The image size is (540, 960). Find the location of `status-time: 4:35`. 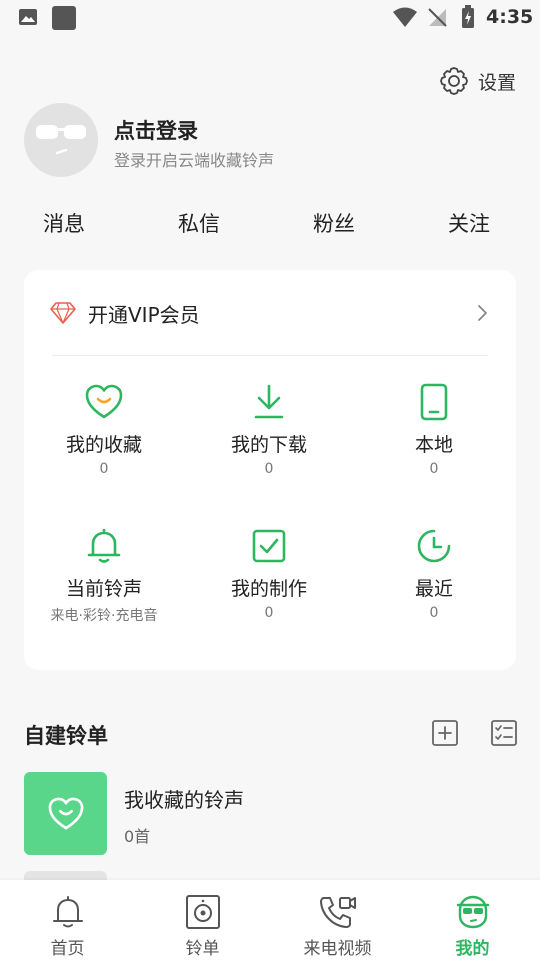

status-time: 4:35 is located at coordinates (510, 17).